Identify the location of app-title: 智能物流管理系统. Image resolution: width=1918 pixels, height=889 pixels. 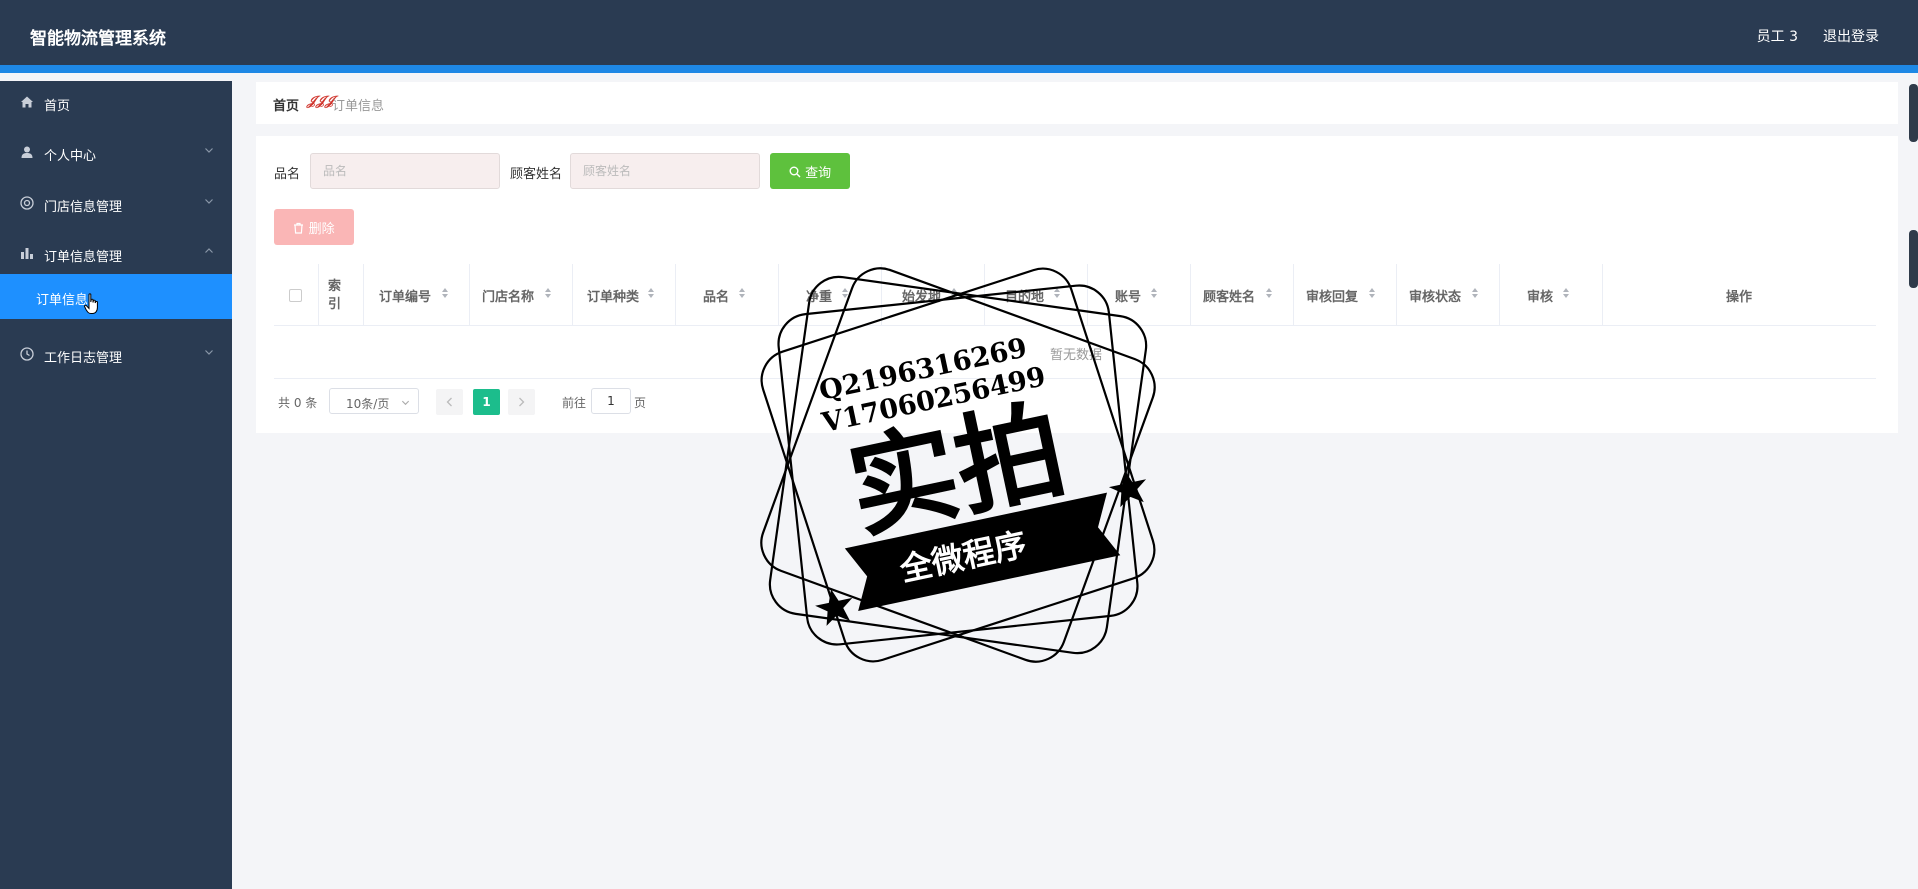
(98, 39).